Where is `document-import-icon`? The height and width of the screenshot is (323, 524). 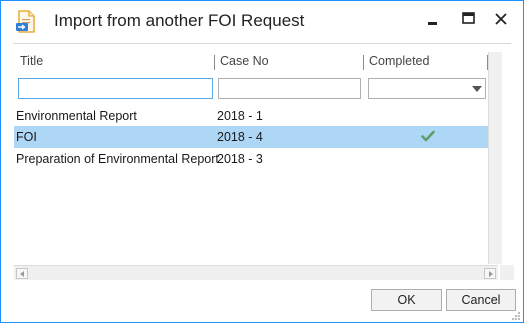 document-import-icon is located at coordinates (25, 21).